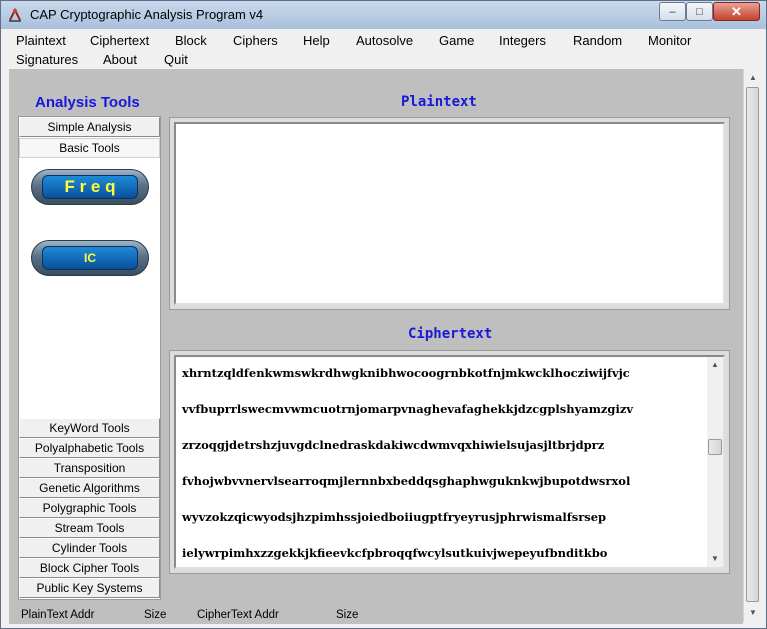 The image size is (767, 629). I want to click on menu-ciphers: Ciphers, so click(255, 40).